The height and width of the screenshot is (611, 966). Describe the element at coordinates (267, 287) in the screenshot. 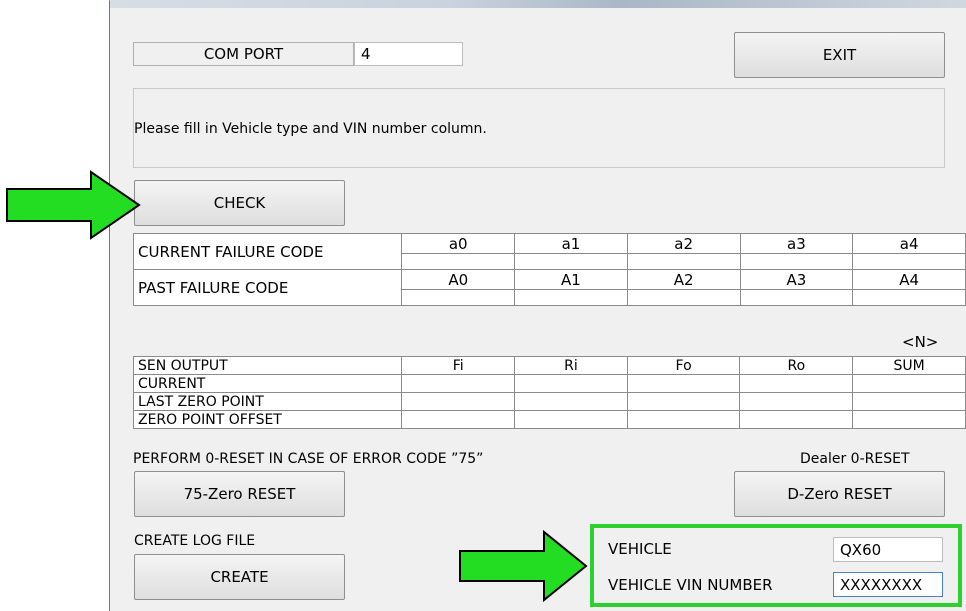

I see `past-failure-label: PAST FAILURE CODE` at that location.